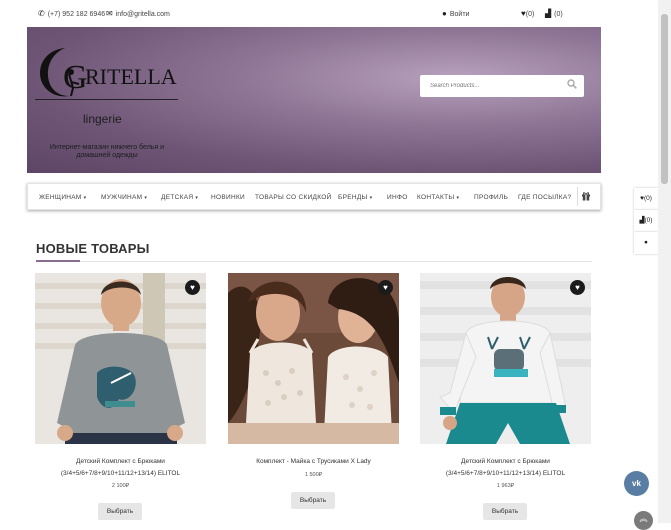 The height and width of the screenshot is (530, 671). I want to click on section-accent-line, so click(58, 261).